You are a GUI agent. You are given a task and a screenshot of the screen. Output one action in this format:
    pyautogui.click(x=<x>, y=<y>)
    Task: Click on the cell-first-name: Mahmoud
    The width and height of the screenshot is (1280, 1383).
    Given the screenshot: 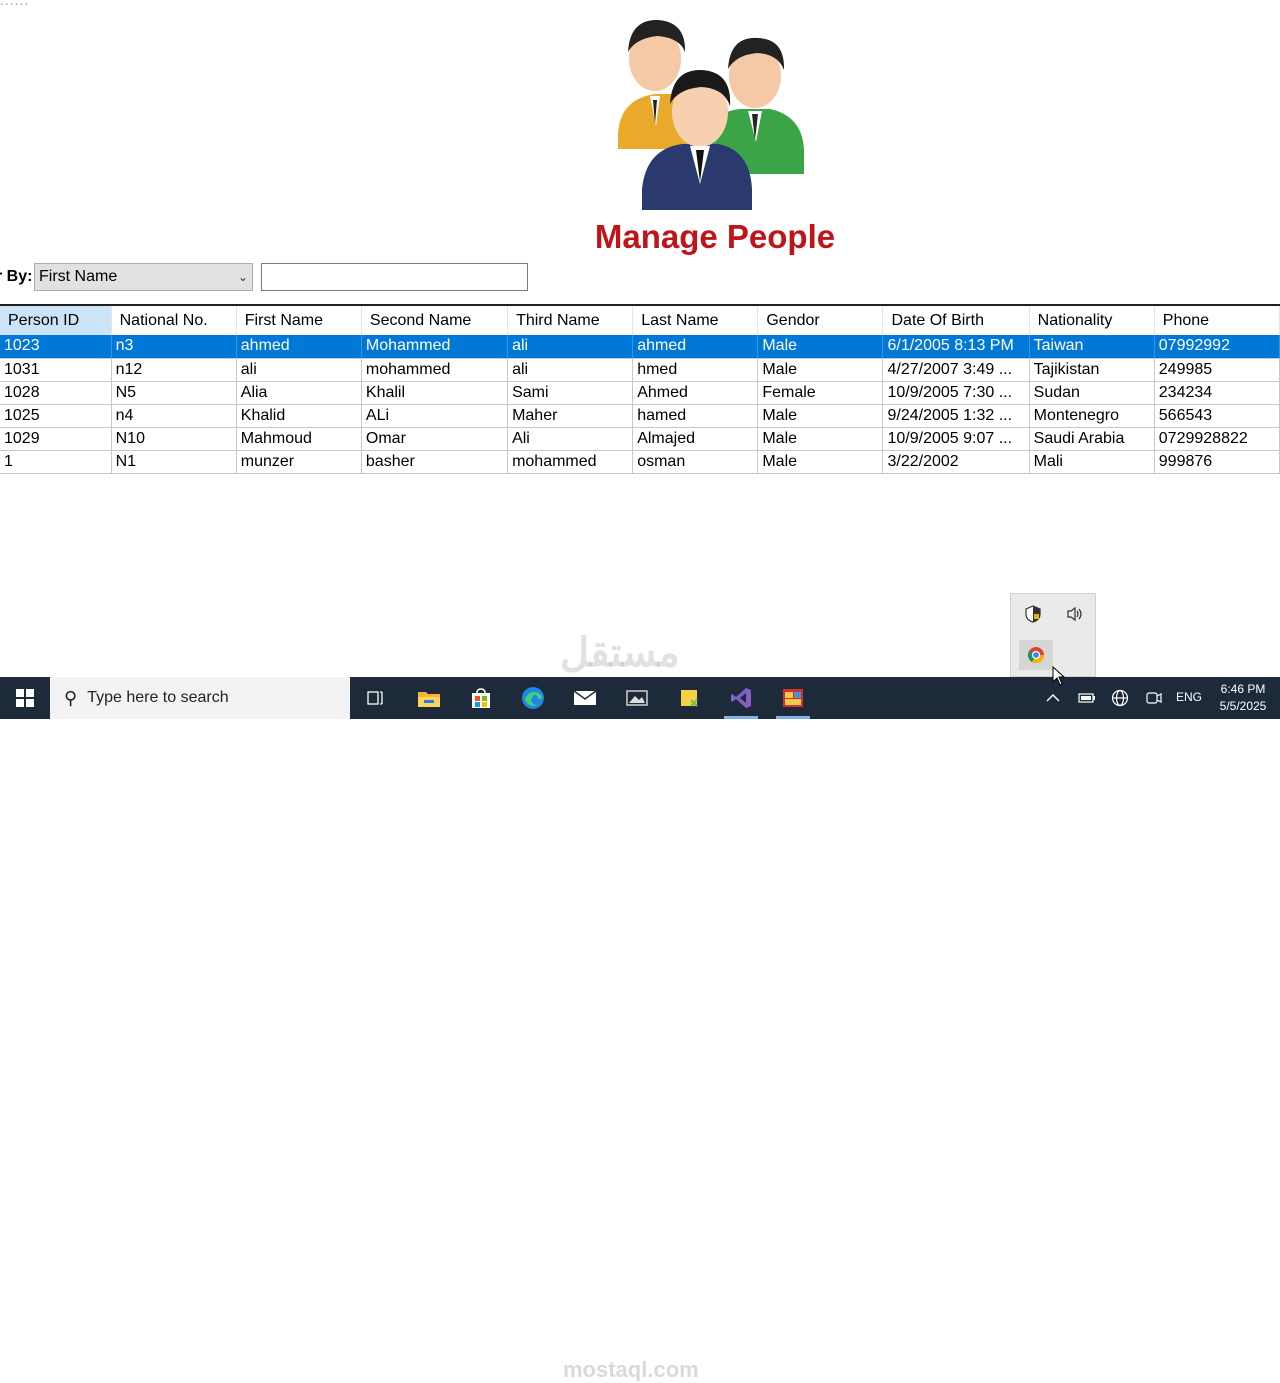 What is the action you would take?
    pyautogui.click(x=299, y=439)
    